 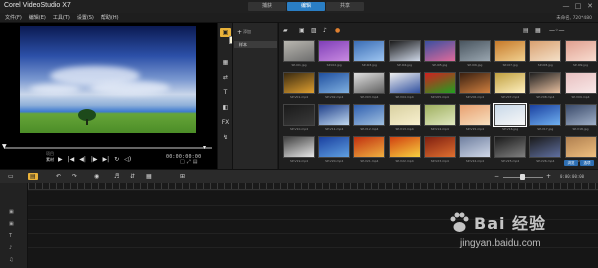 I want to click on library-thumbnail: SP-I03.jpg, so click(x=369, y=54).